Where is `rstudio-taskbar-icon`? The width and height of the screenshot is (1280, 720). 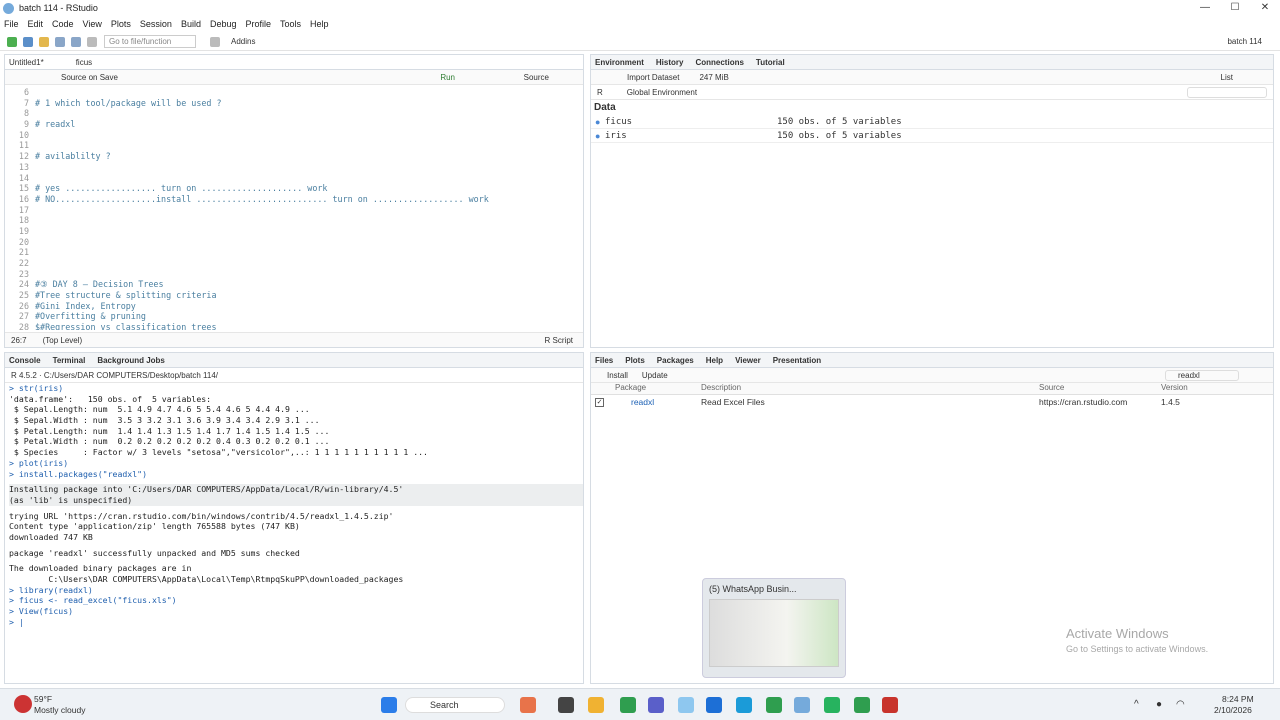
rstudio-taskbar-icon is located at coordinates (802, 705).